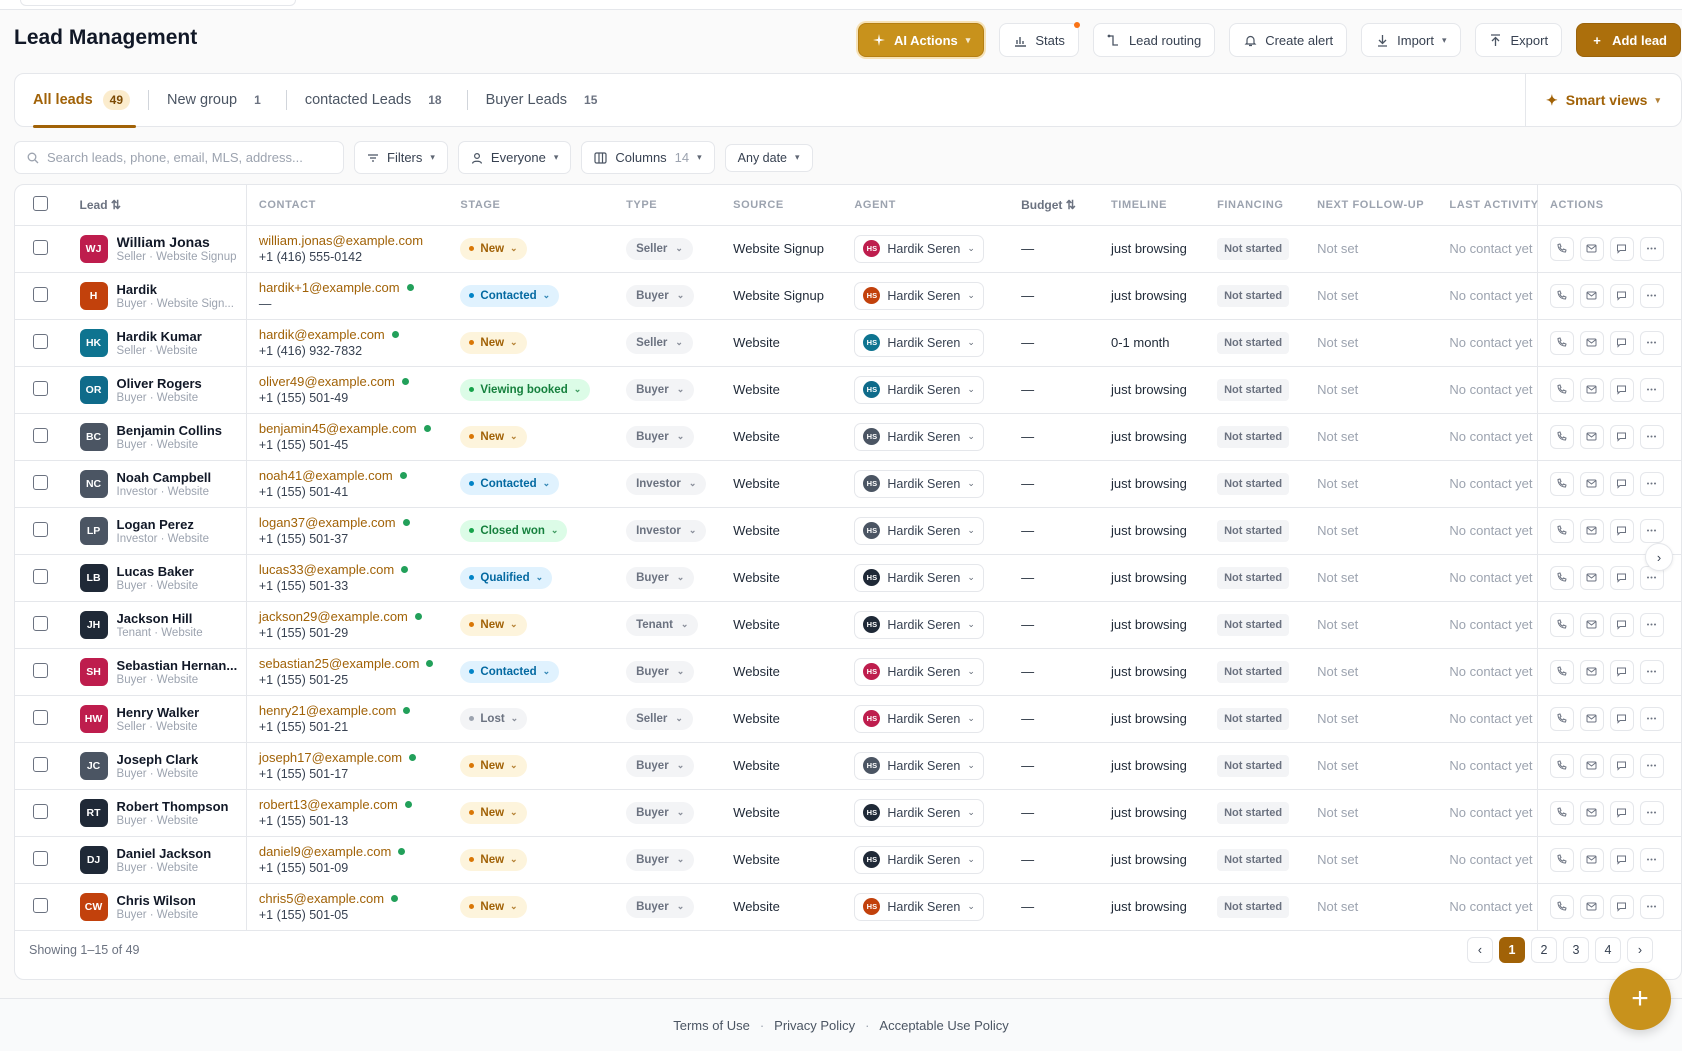  What do you see at coordinates (348, 287) in the screenshot?
I see `email-link: hardik+1@example.com` at bounding box center [348, 287].